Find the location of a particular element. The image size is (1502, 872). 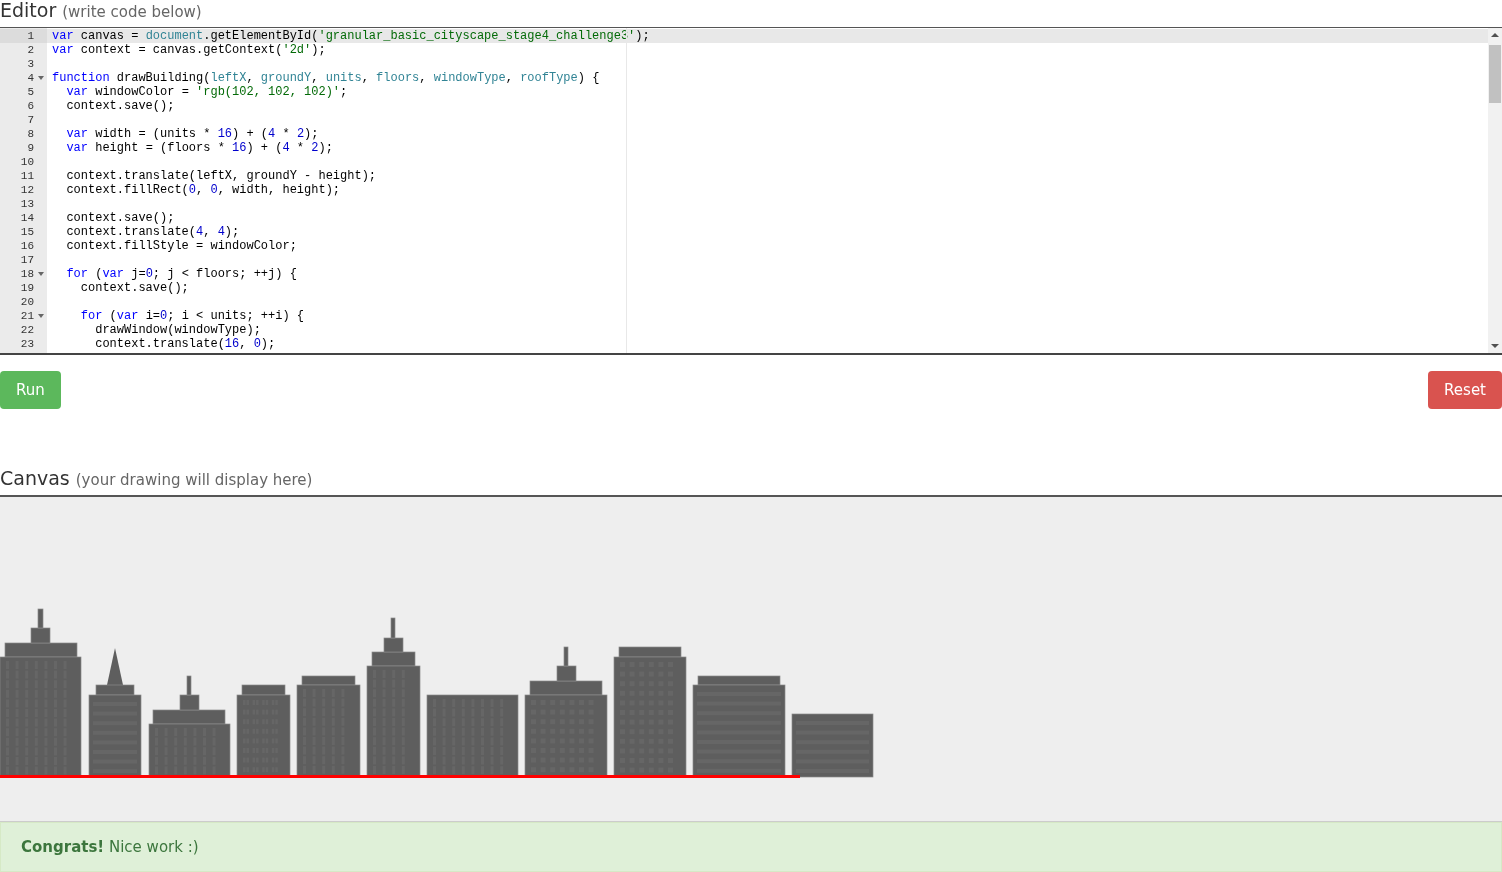

line-number: 13 is located at coordinates (27, 203).